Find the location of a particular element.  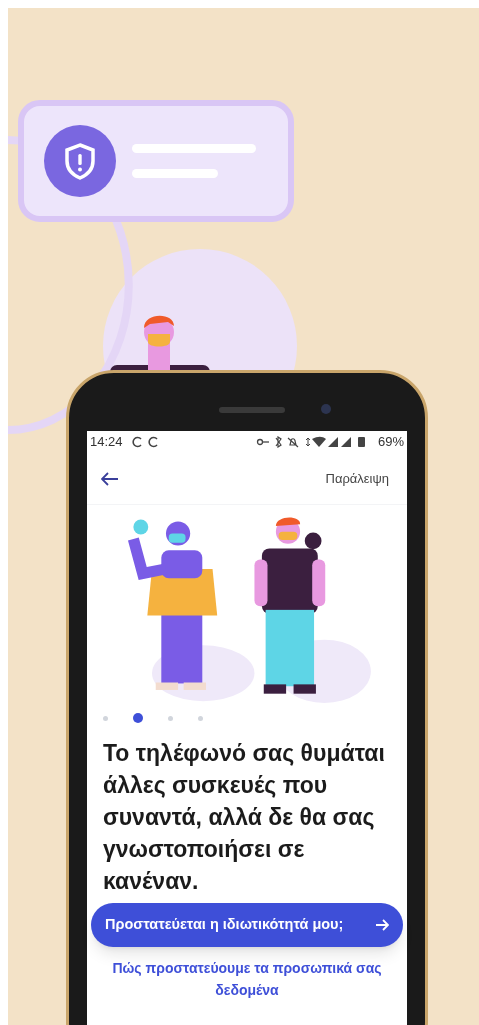

privacy-question-button: Προστατεύεται η ιδιωτικότητά μου; is located at coordinates (247, 925).